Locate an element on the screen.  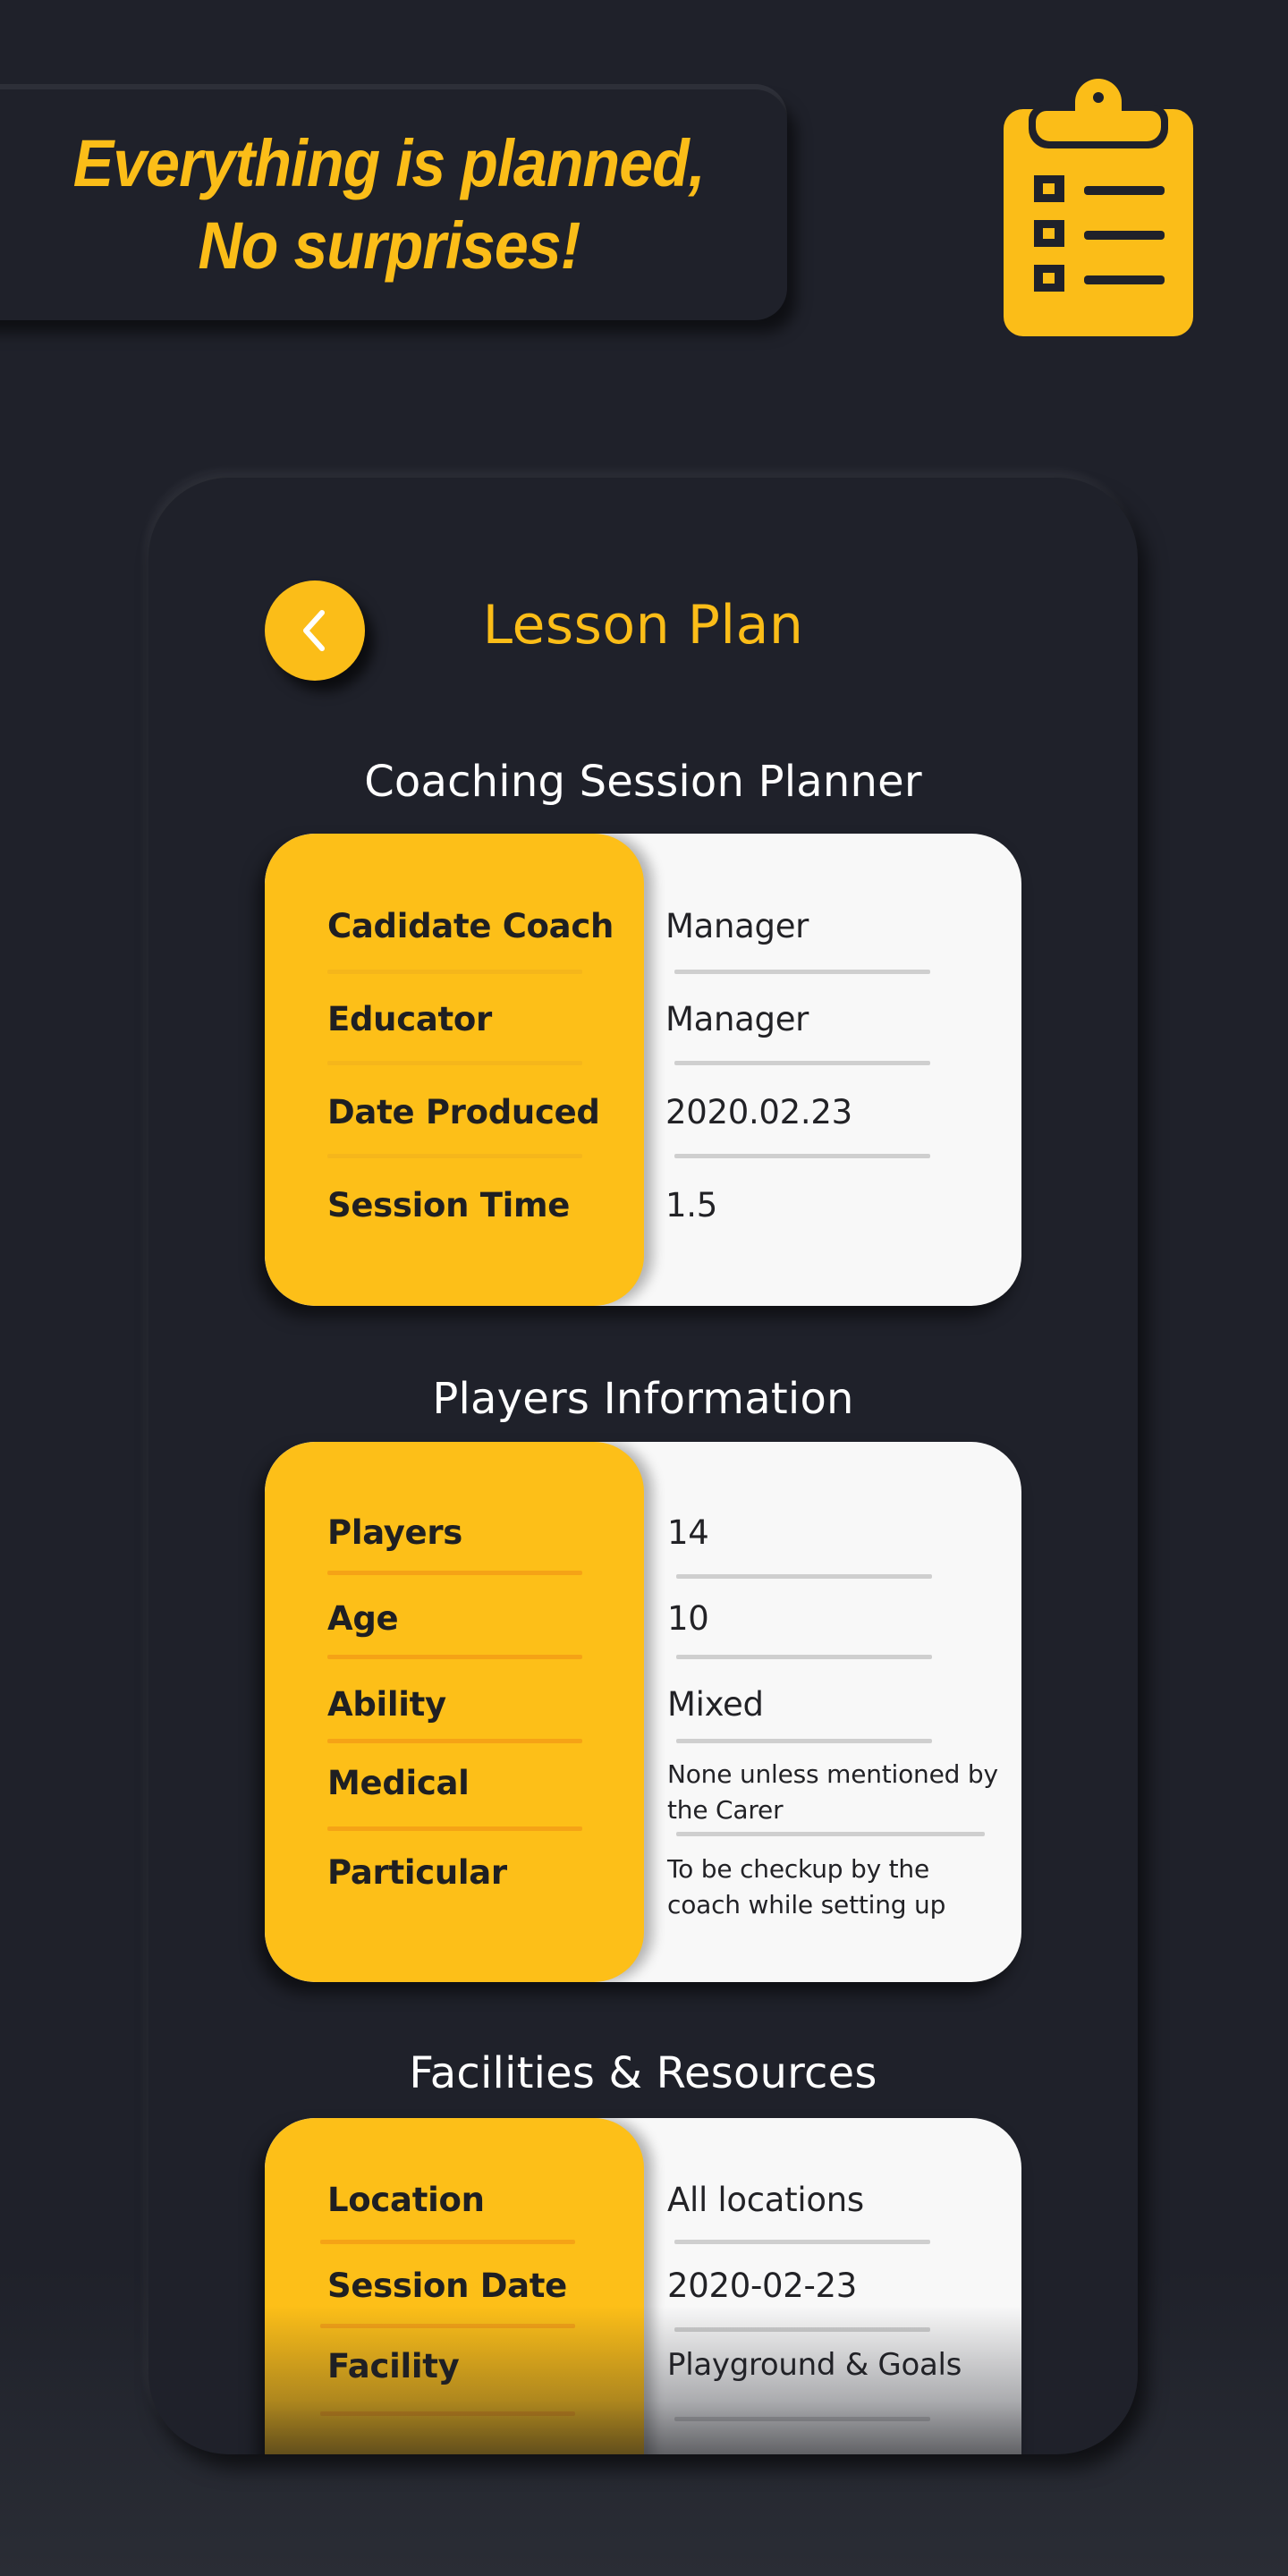
row-value: 2020-02-23 is located at coordinates (762, 2286).